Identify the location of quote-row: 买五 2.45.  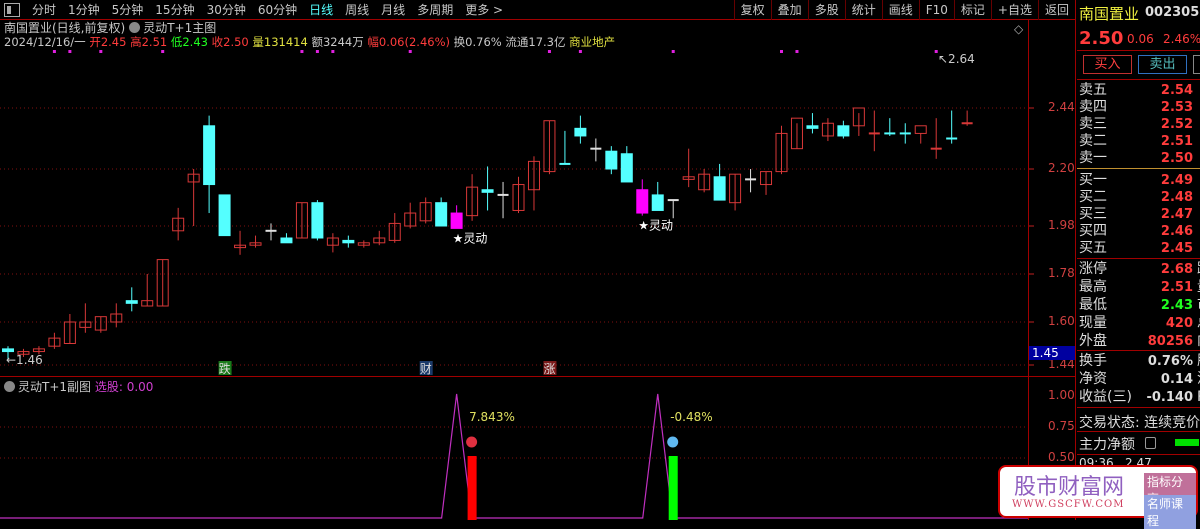
(1139, 248).